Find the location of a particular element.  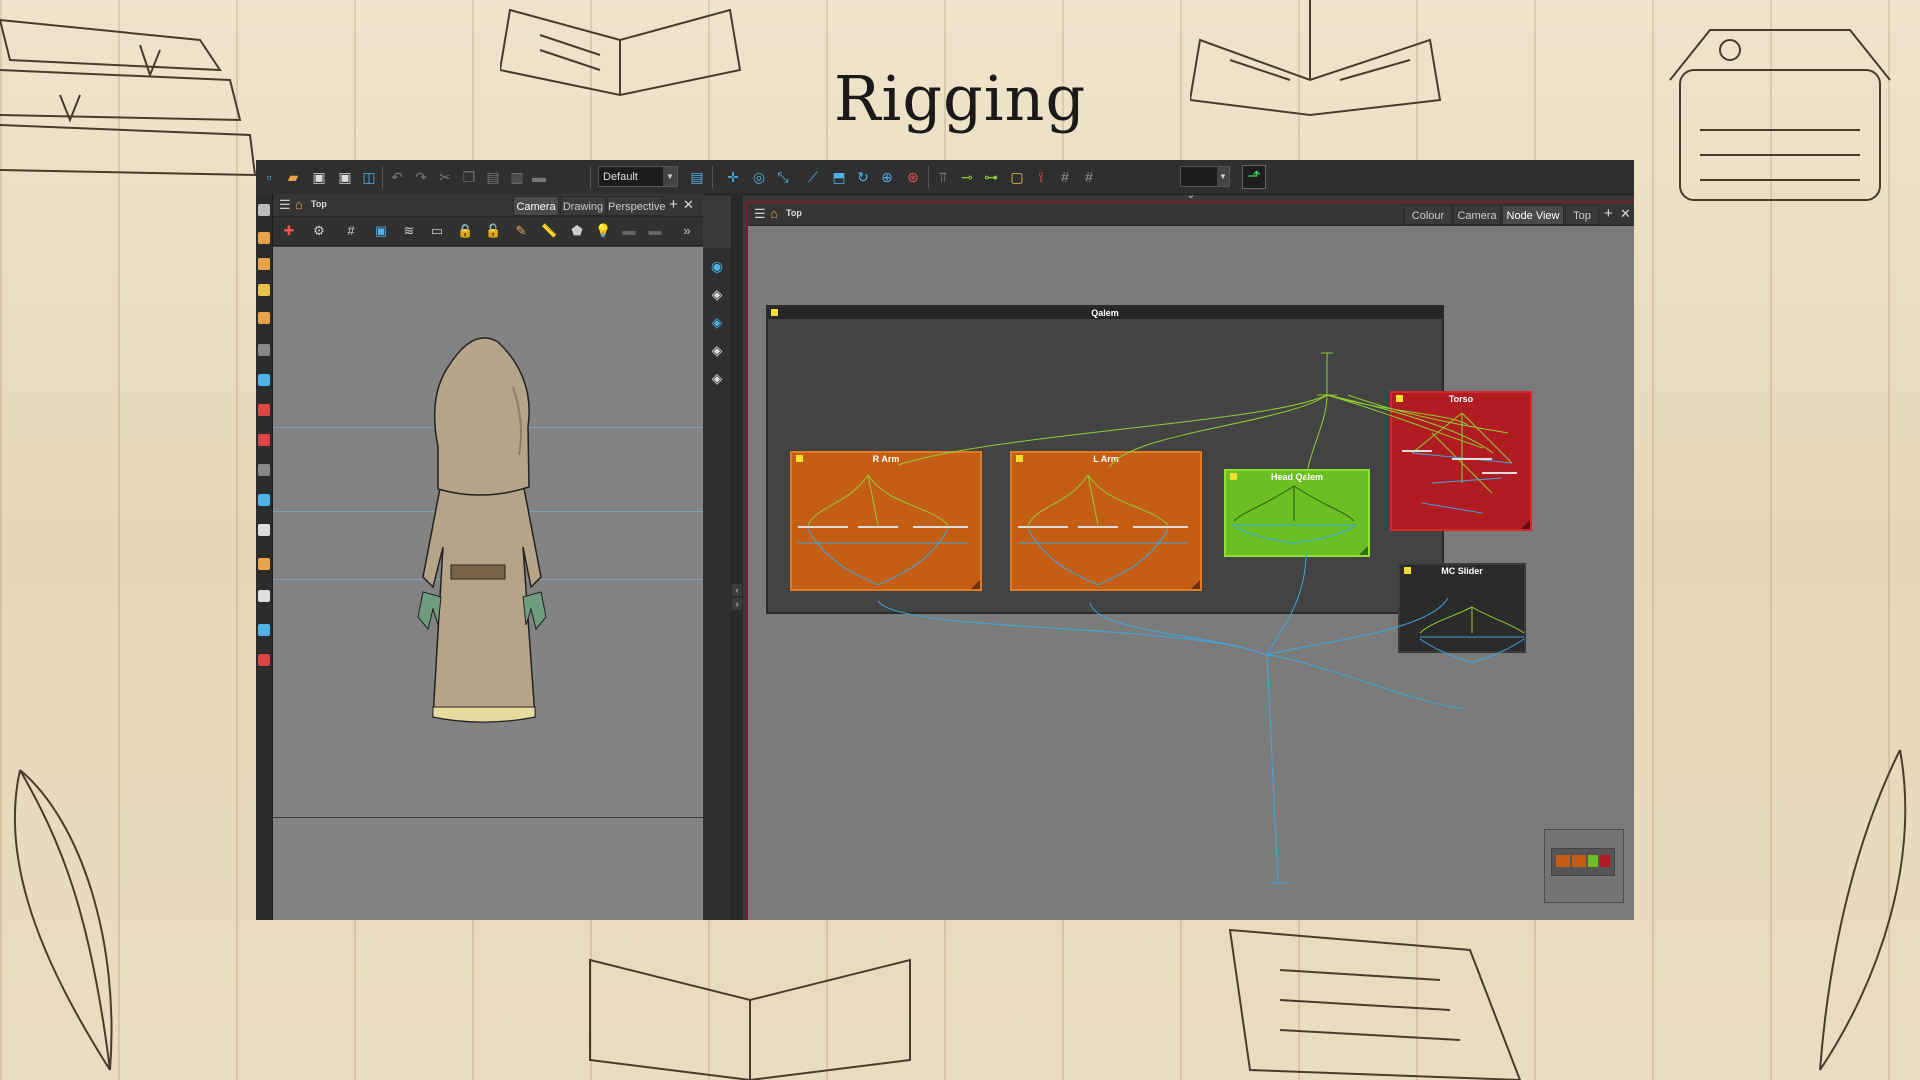

navigator-thumbnail is located at coordinates (1583, 862).